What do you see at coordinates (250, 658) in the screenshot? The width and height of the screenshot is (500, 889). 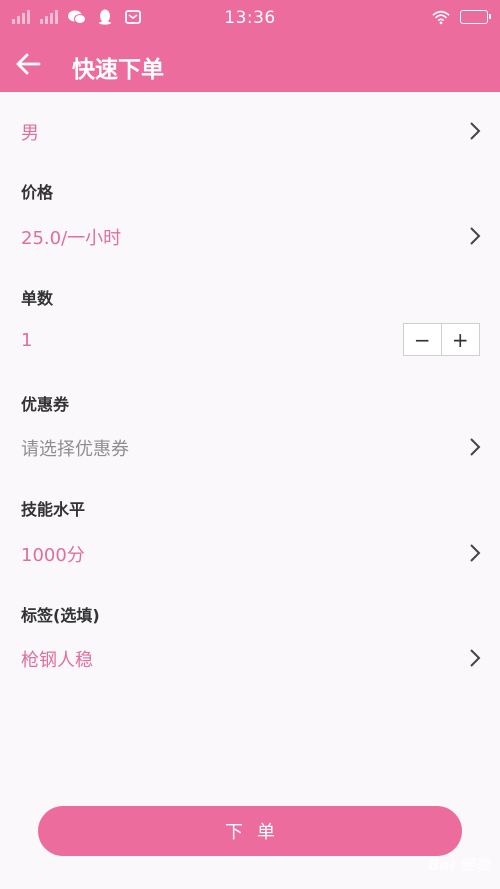 I see `tag-row: 枪钢人稳` at bounding box center [250, 658].